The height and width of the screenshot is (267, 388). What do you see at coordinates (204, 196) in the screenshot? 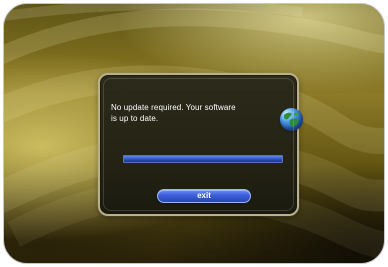
I see `exit-button: exit` at bounding box center [204, 196].